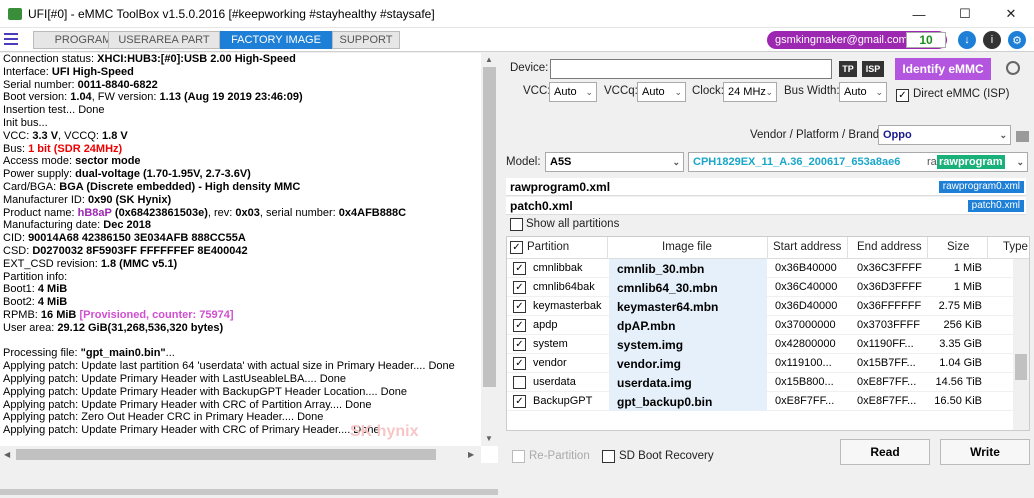 The image size is (1034, 498). What do you see at coordinates (750, 92) in the screenshot?
I see `clock-select: 24 MHz ⌄` at bounding box center [750, 92].